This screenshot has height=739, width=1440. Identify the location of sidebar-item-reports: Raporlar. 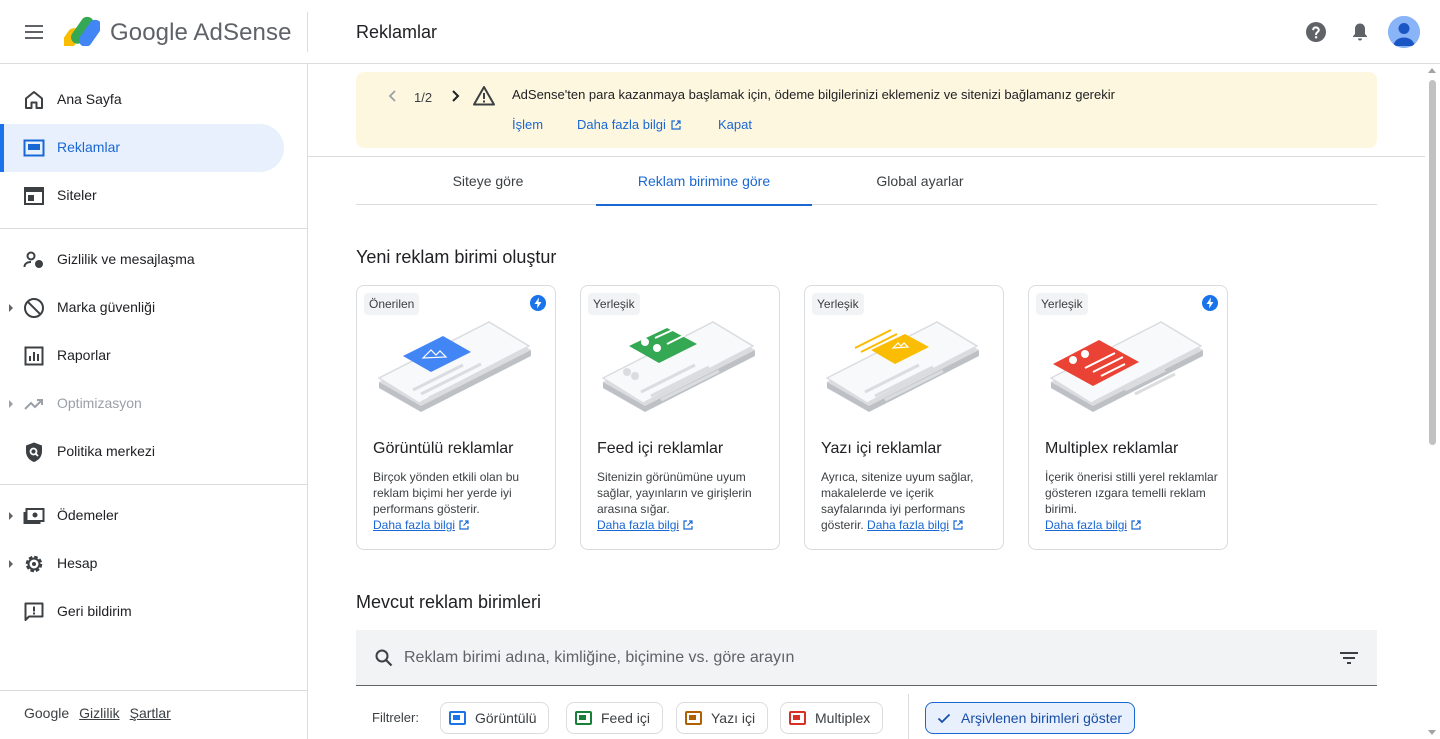
(142, 356).